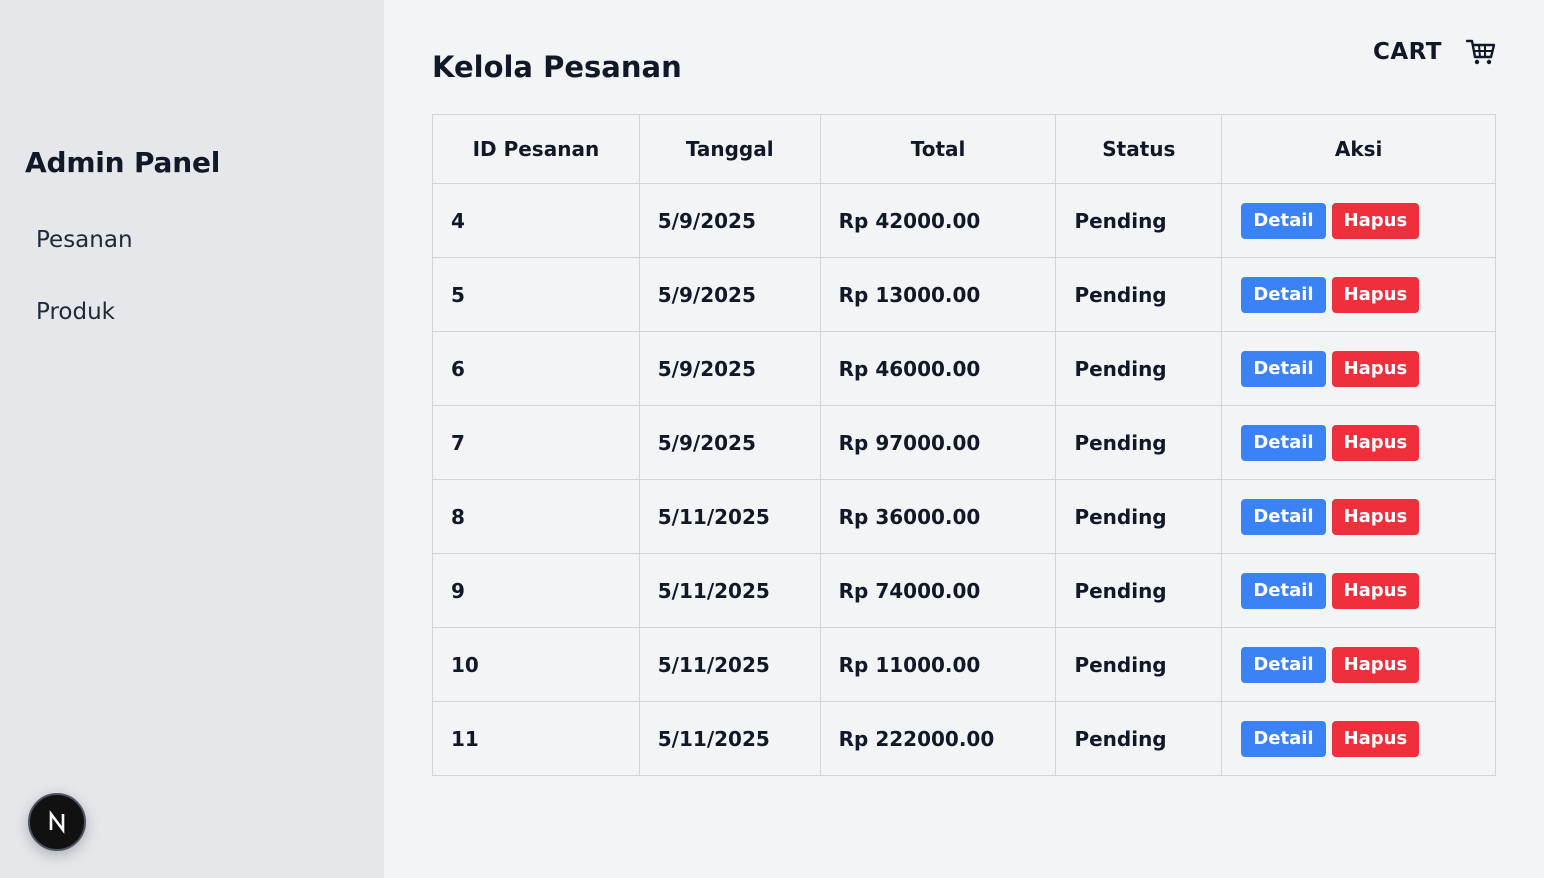  I want to click on table-row: 5 5/9/2025 Rp 13000.00 Pending Detail Hapus, so click(964, 294).